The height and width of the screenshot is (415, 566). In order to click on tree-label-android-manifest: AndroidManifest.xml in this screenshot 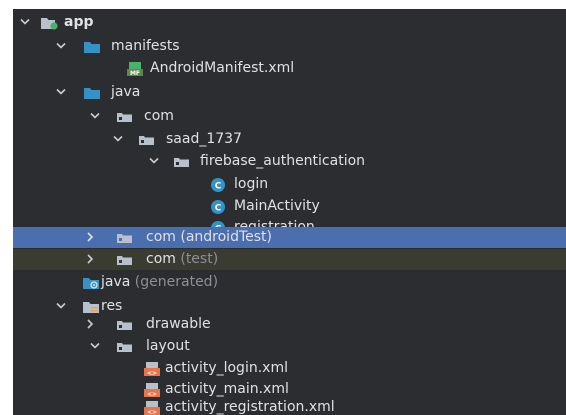, I will do `click(222, 68)`.